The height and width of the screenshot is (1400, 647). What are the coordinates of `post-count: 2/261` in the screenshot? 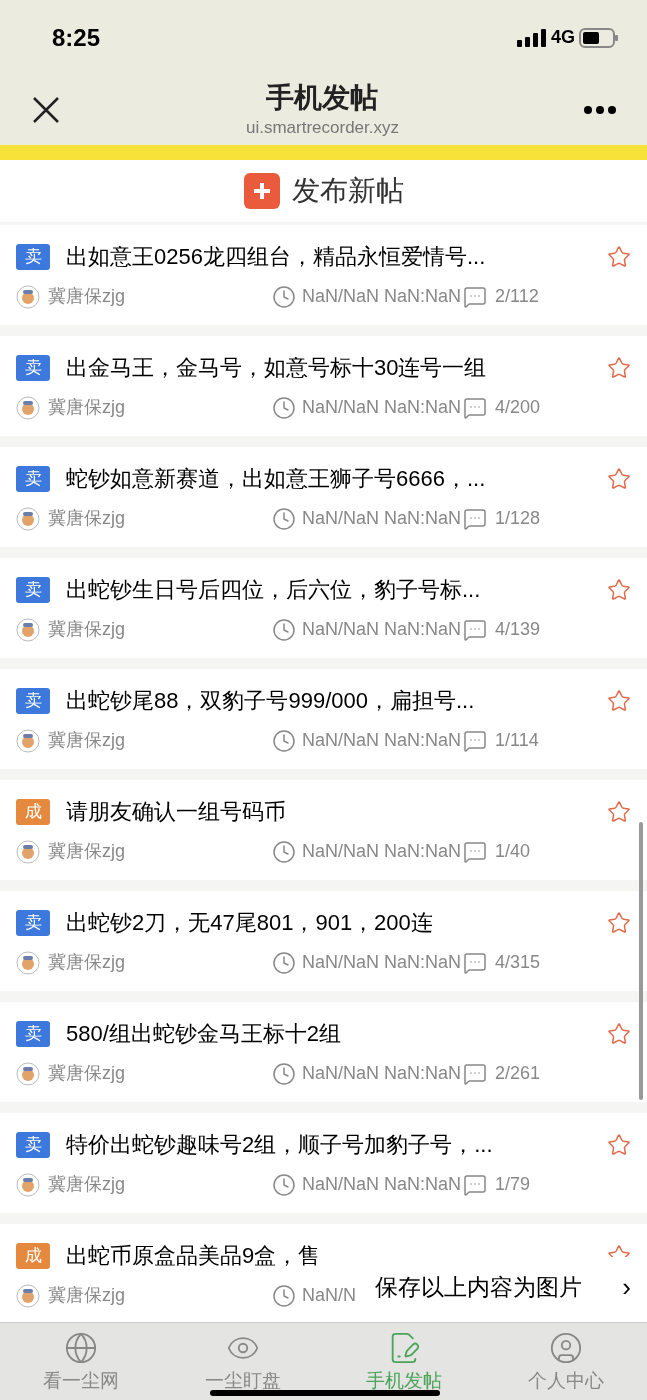 It's located at (518, 1073).